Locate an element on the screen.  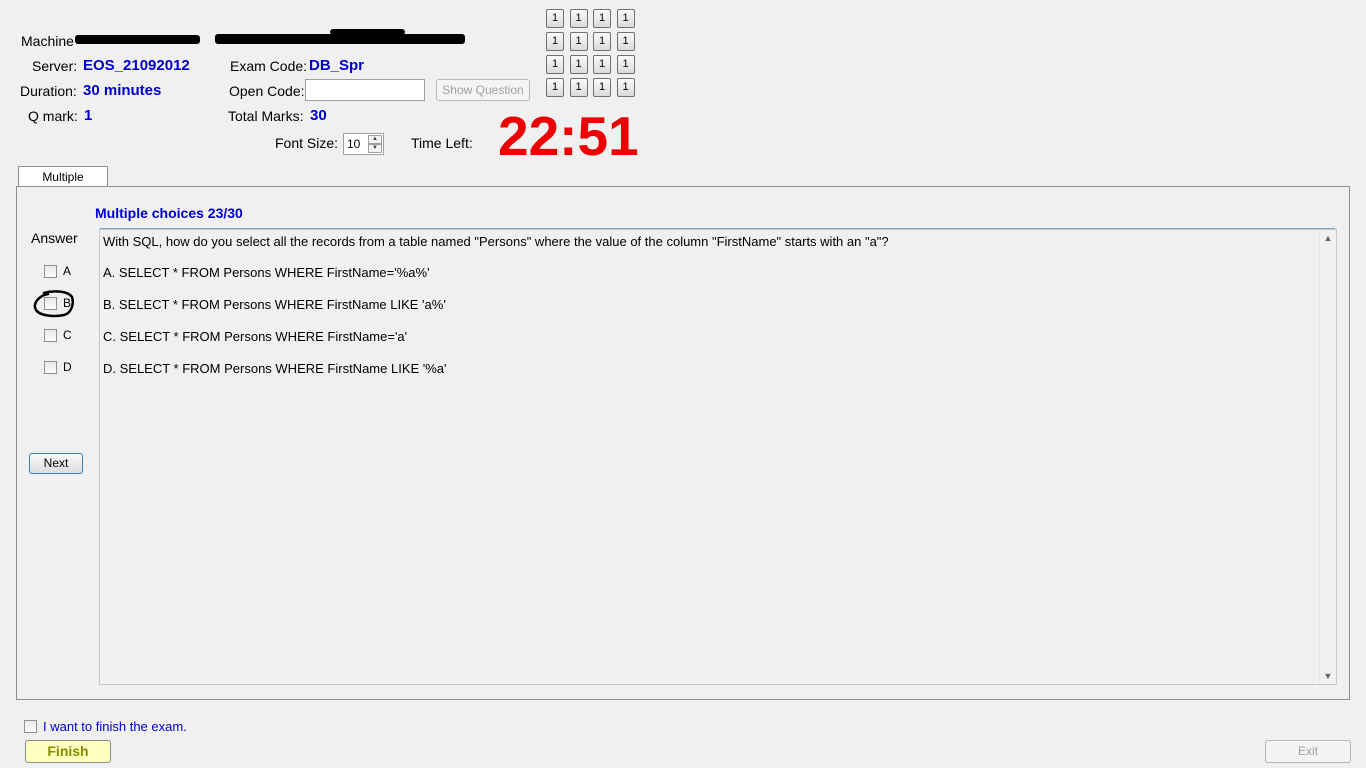
machine-label: Machine is located at coordinates (47, 41).